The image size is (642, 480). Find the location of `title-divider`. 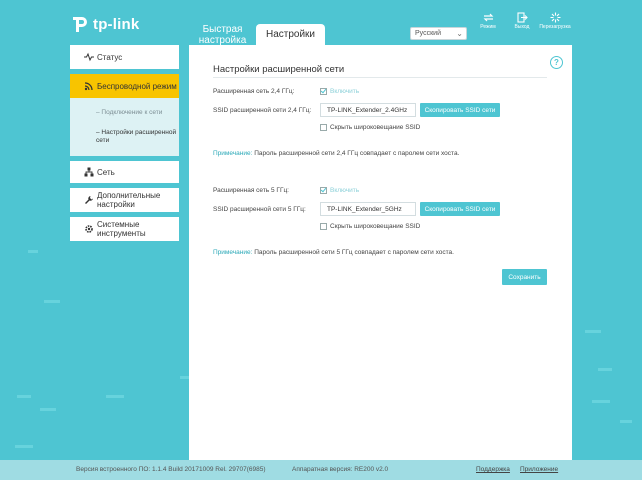

title-divider is located at coordinates (380, 77).